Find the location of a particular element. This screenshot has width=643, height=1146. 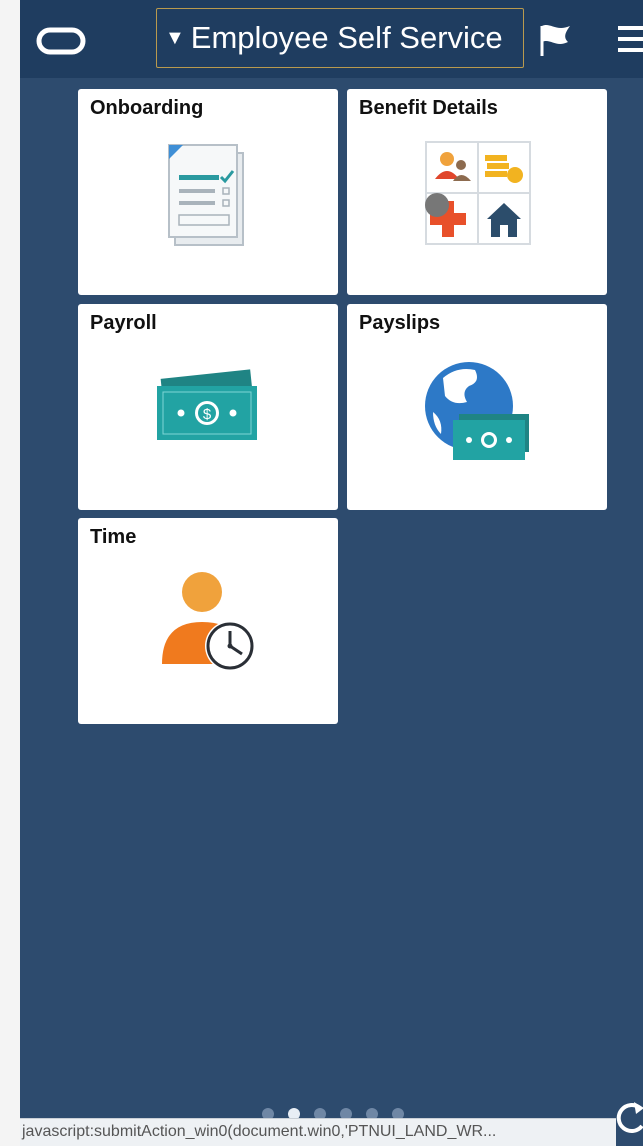

left-gutter is located at coordinates (10, 573).